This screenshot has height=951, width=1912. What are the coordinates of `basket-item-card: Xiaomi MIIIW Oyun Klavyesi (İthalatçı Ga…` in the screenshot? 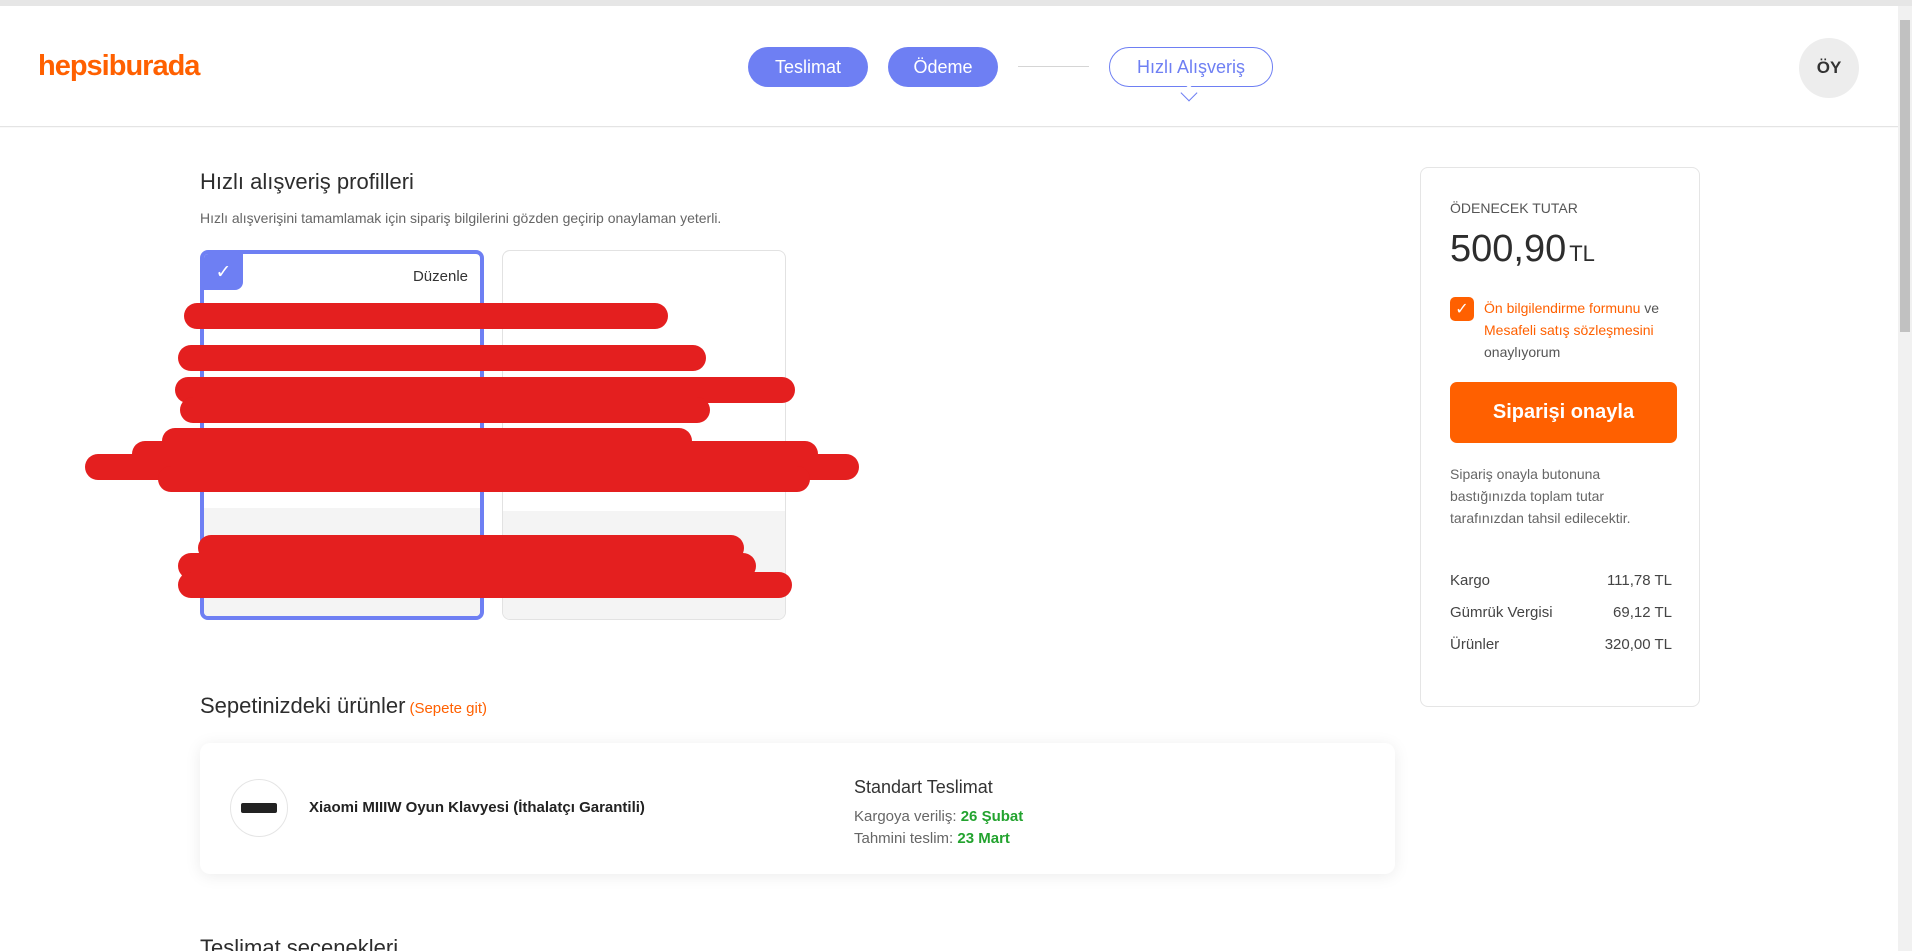 It's located at (797, 808).